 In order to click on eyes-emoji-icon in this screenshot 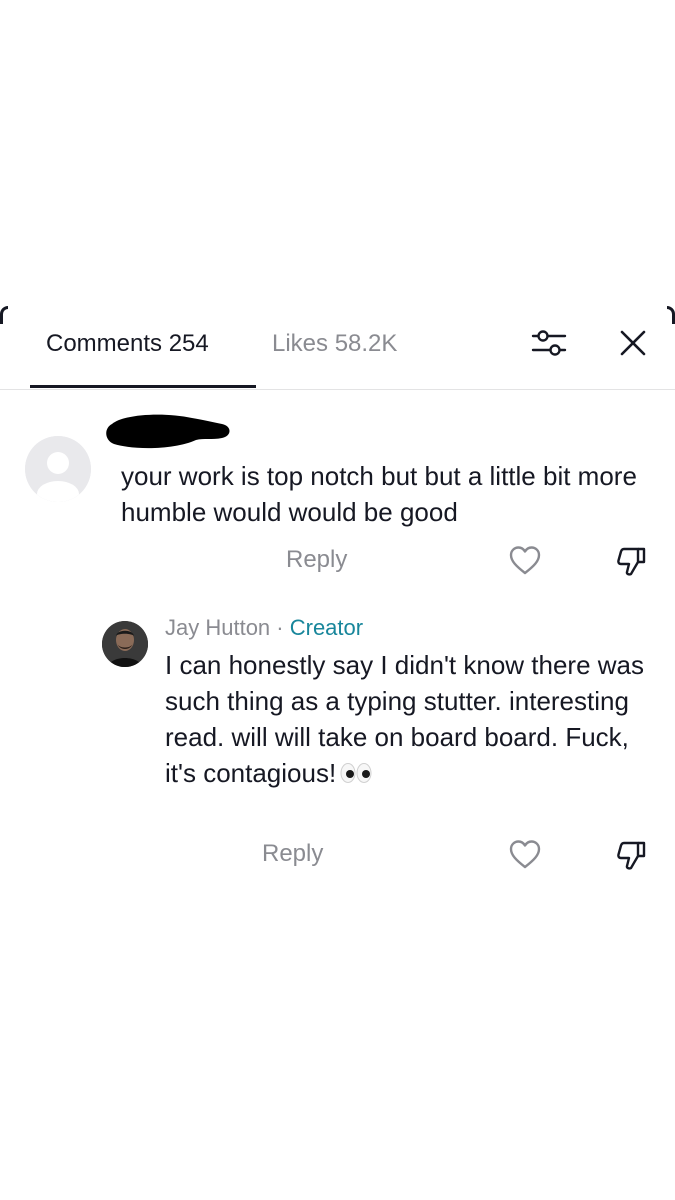, I will do `click(356, 775)`.